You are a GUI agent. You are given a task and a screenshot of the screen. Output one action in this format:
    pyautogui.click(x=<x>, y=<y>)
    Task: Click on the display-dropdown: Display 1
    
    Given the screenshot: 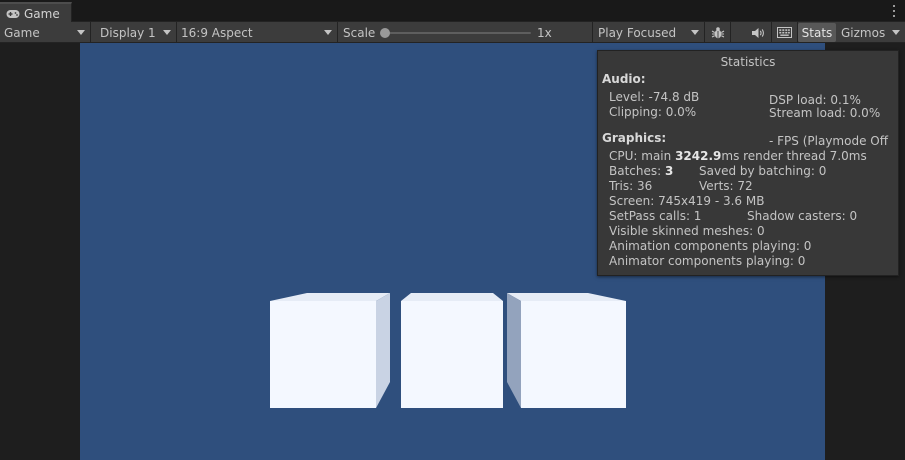 What is the action you would take?
    pyautogui.click(x=134, y=32)
    